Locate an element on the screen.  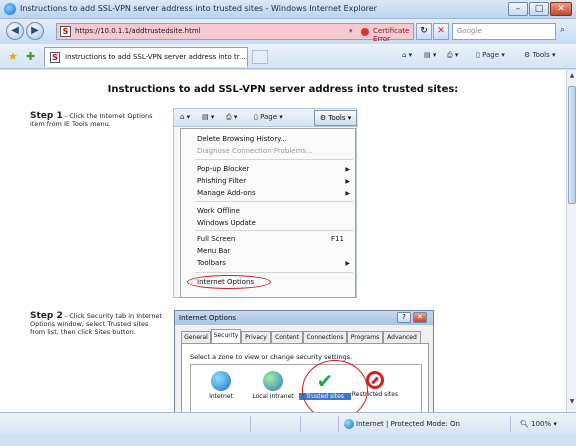
zone-internet: Internet is located at coordinates (221, 385).